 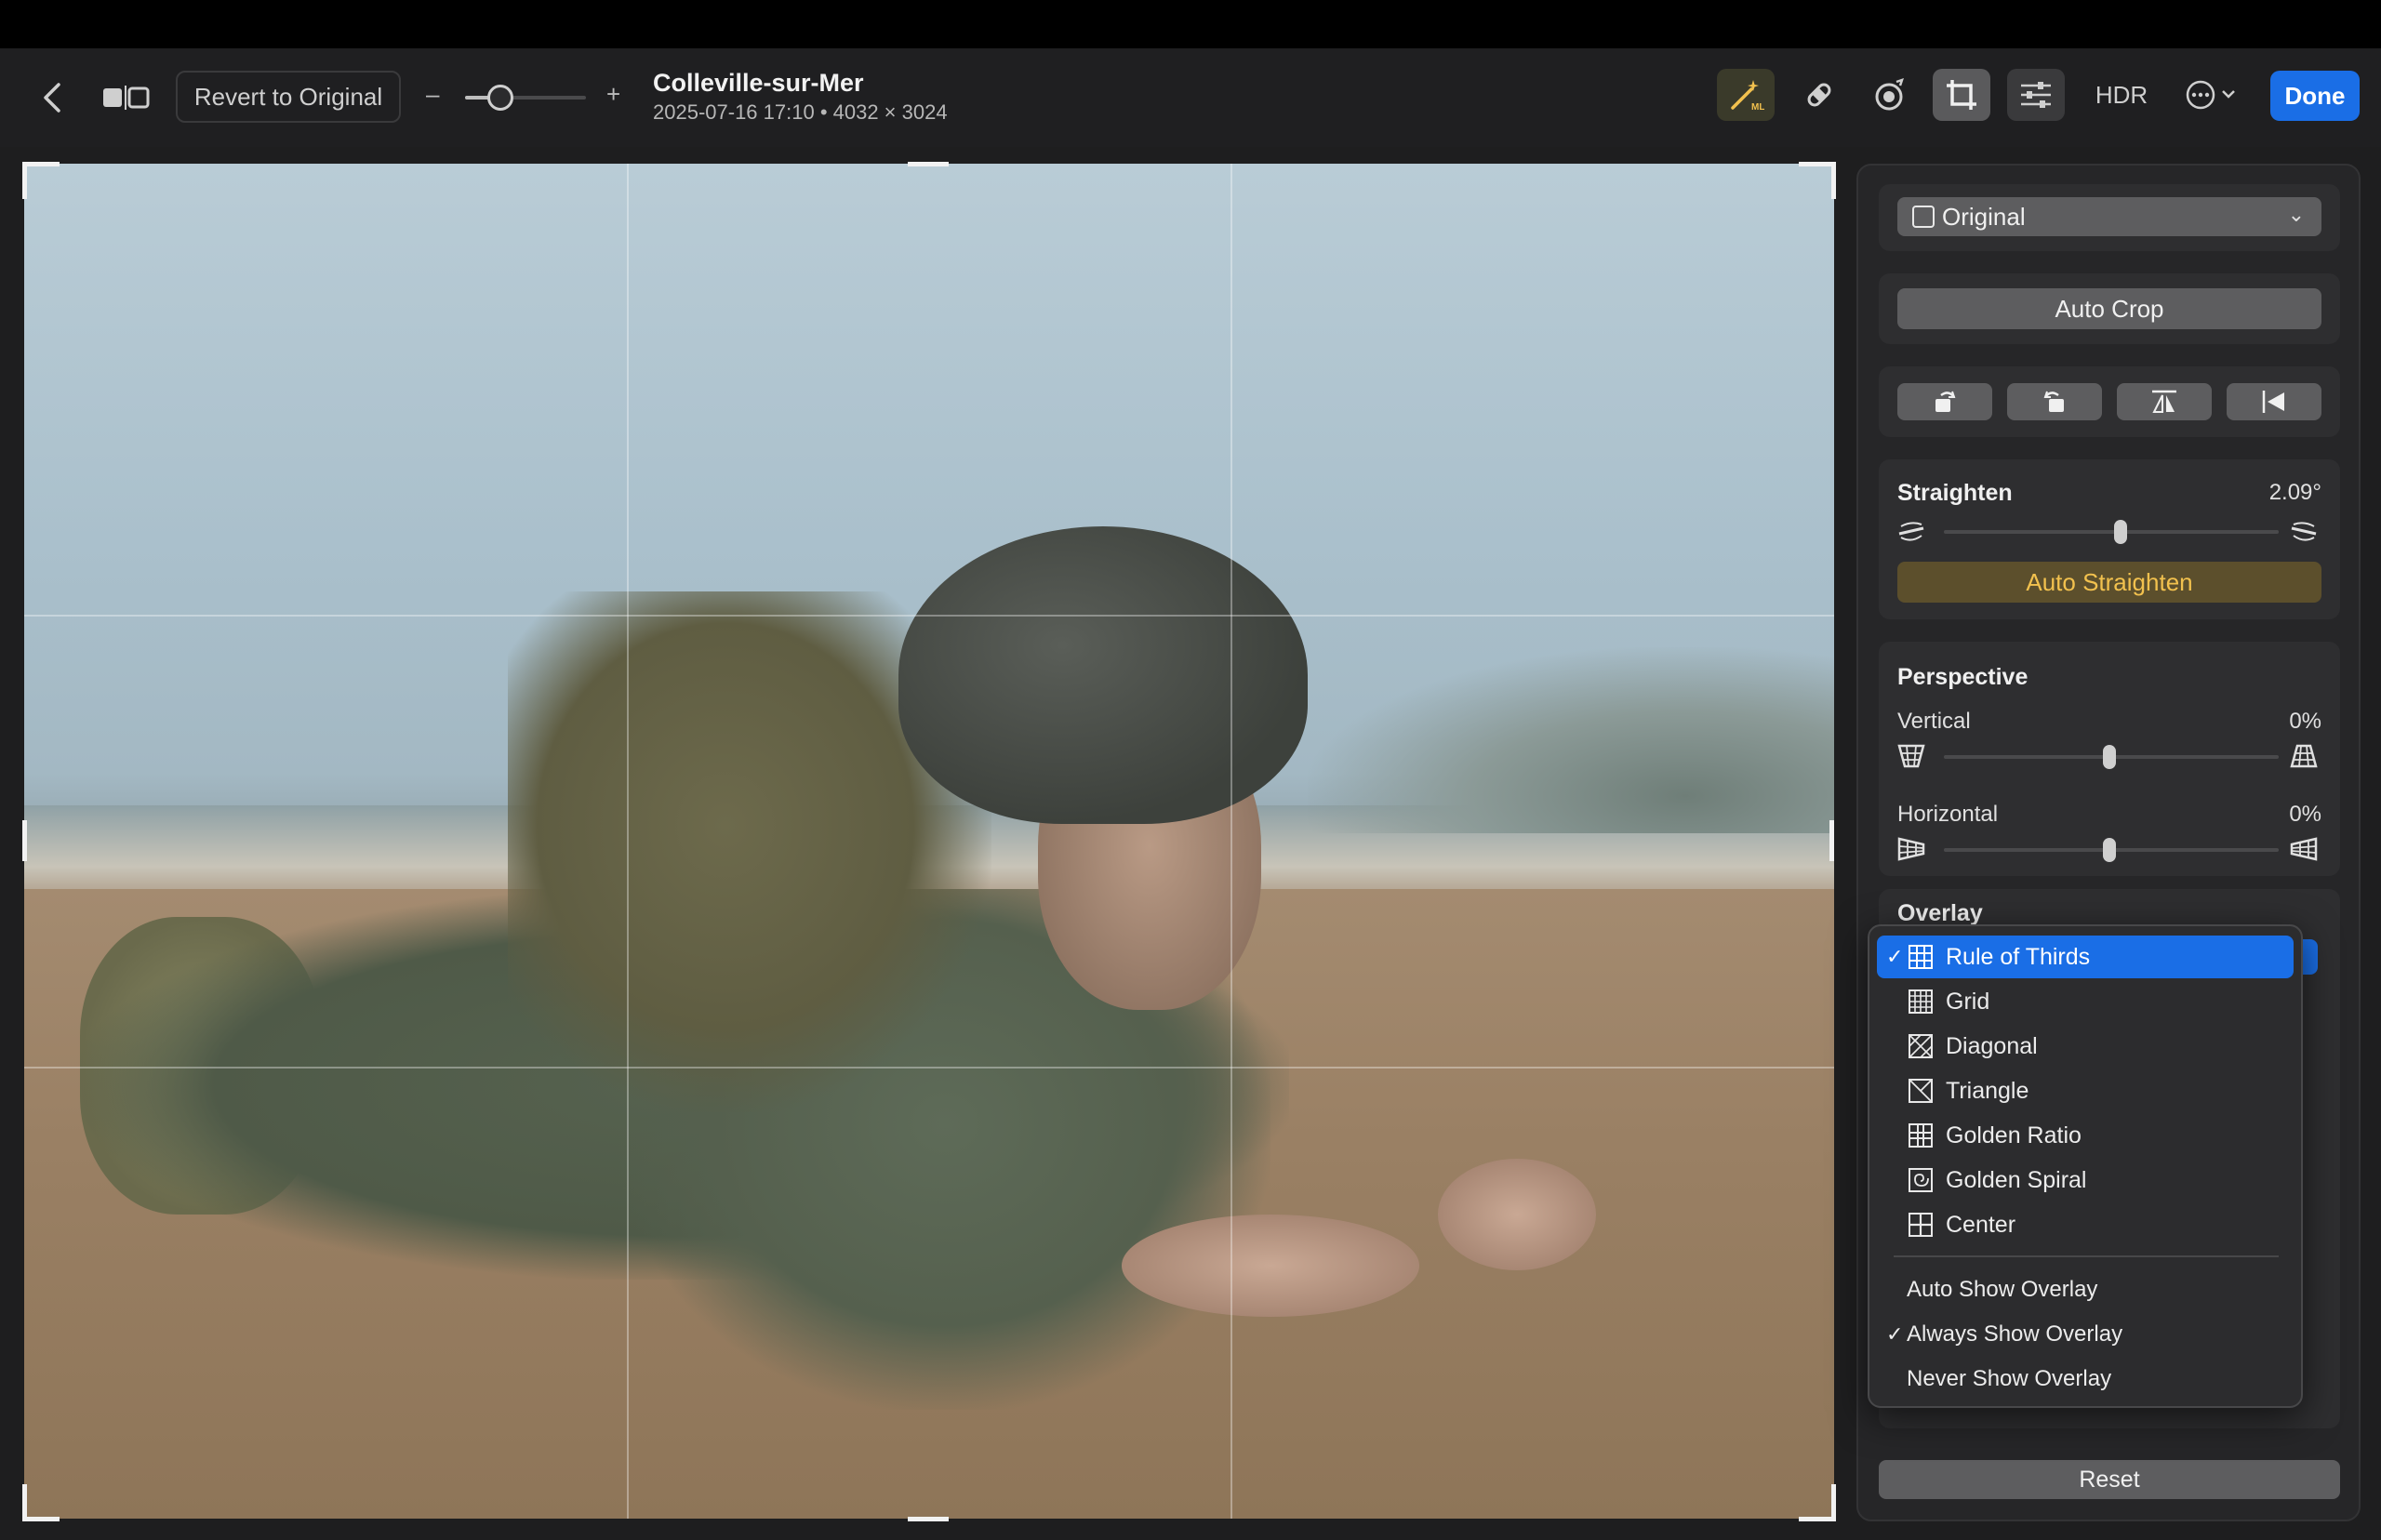 What do you see at coordinates (2036, 95) in the screenshot?
I see `adjust-sliders-icon` at bounding box center [2036, 95].